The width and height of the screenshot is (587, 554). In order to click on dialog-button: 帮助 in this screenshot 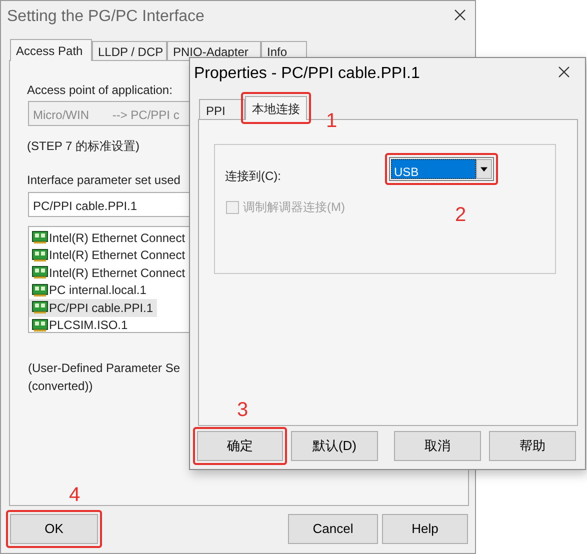, I will do `click(532, 446)`.